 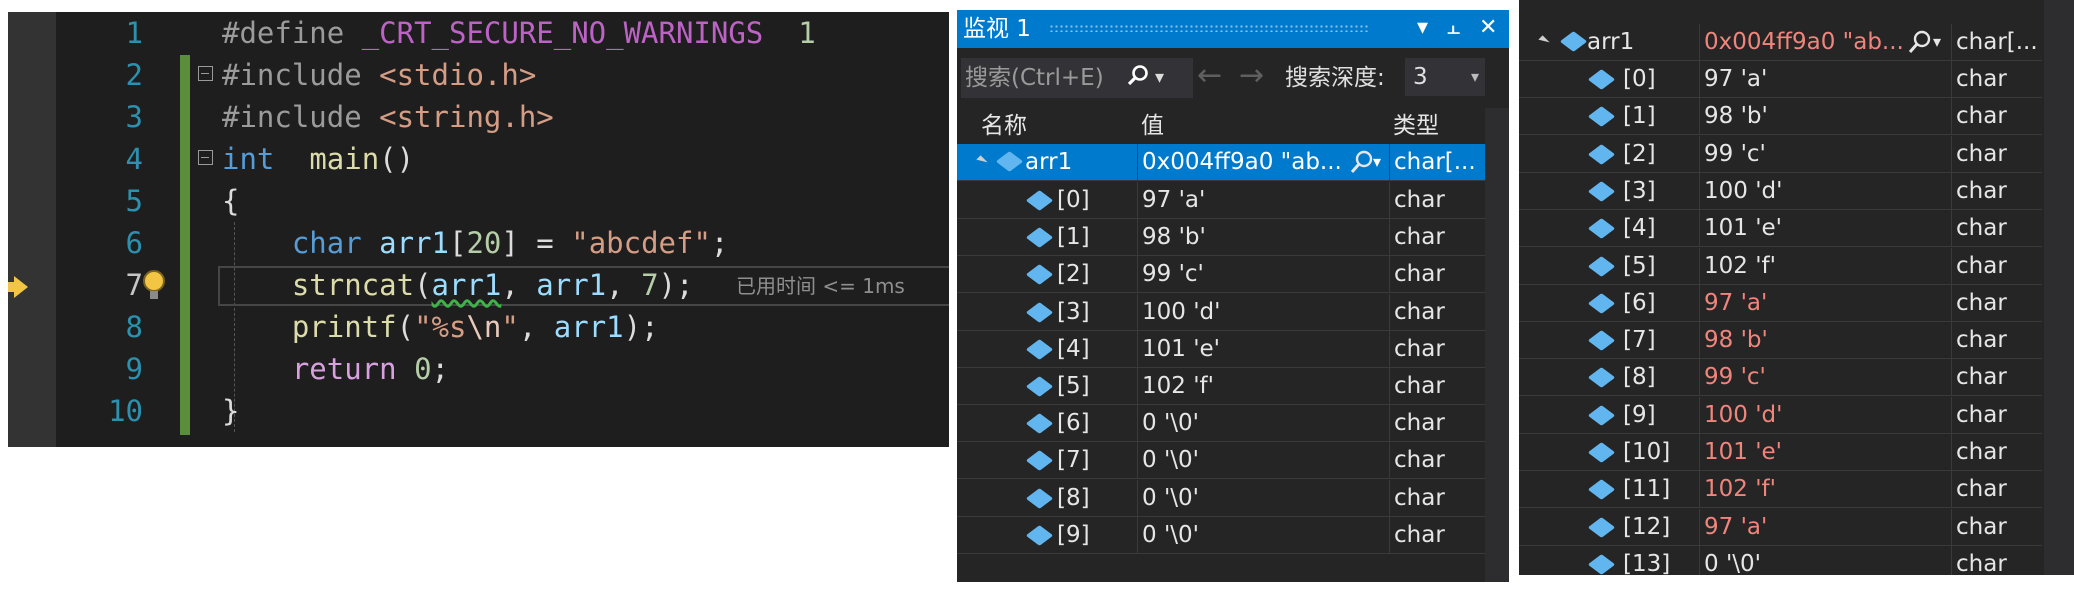 I want to click on watch2-row: [8] 99 'c' char, so click(x=1780, y=378).